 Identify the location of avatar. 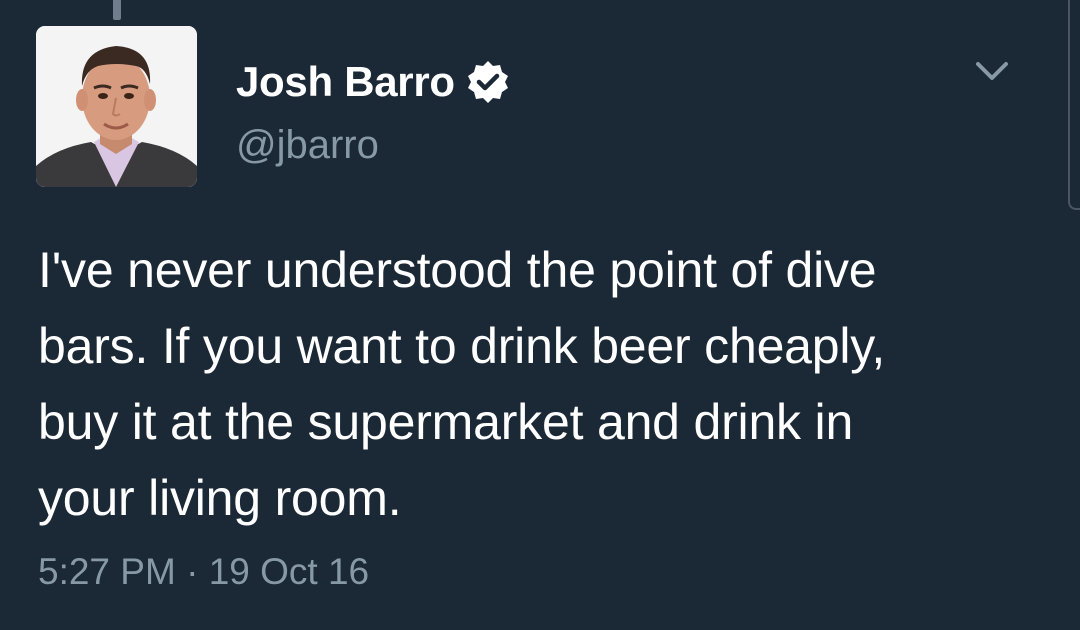
(116, 106).